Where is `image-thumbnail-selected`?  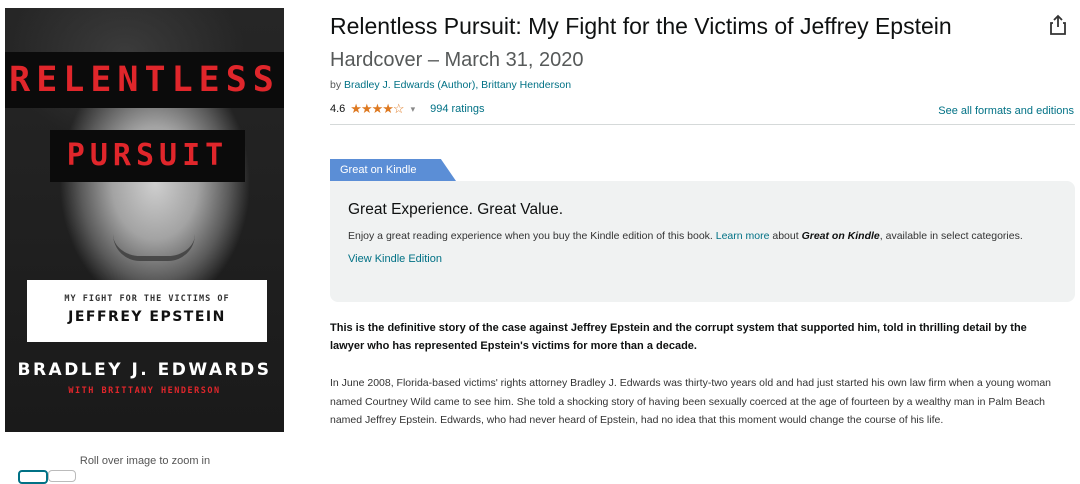 image-thumbnail-selected is located at coordinates (33, 477).